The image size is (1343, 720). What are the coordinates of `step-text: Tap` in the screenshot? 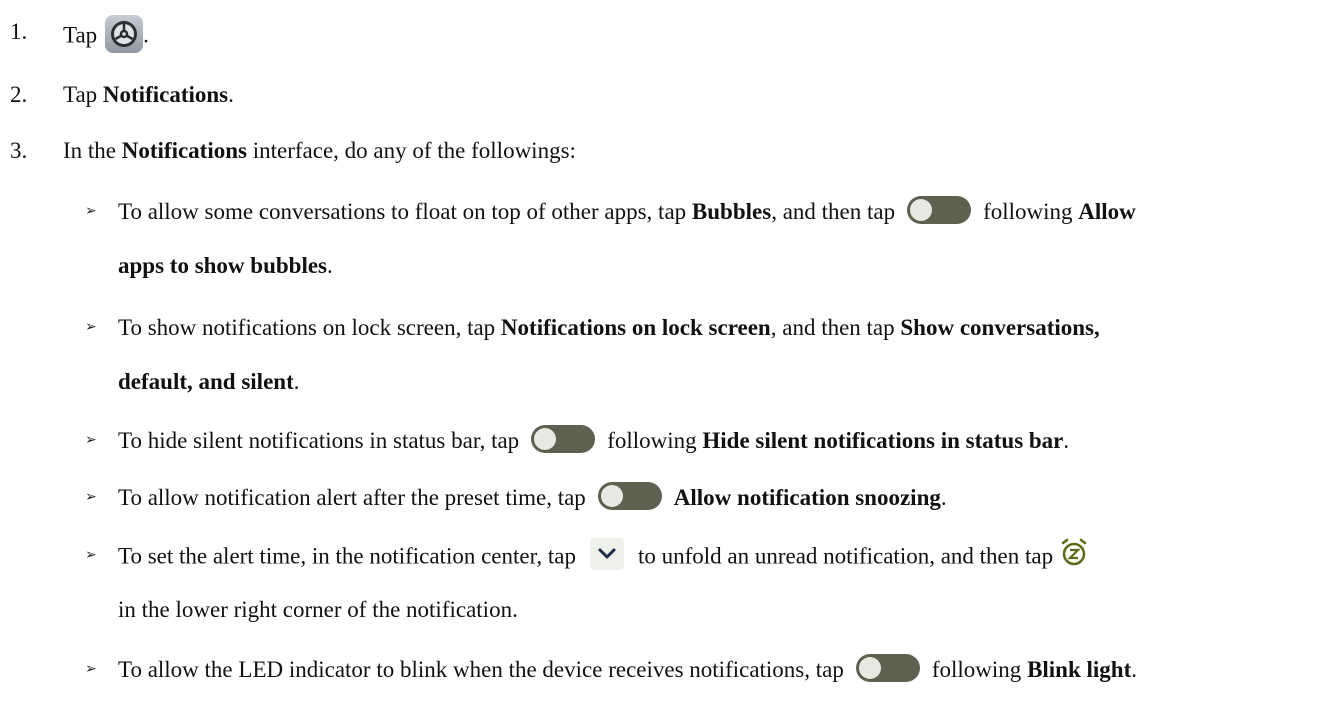 It's located at (80, 35).